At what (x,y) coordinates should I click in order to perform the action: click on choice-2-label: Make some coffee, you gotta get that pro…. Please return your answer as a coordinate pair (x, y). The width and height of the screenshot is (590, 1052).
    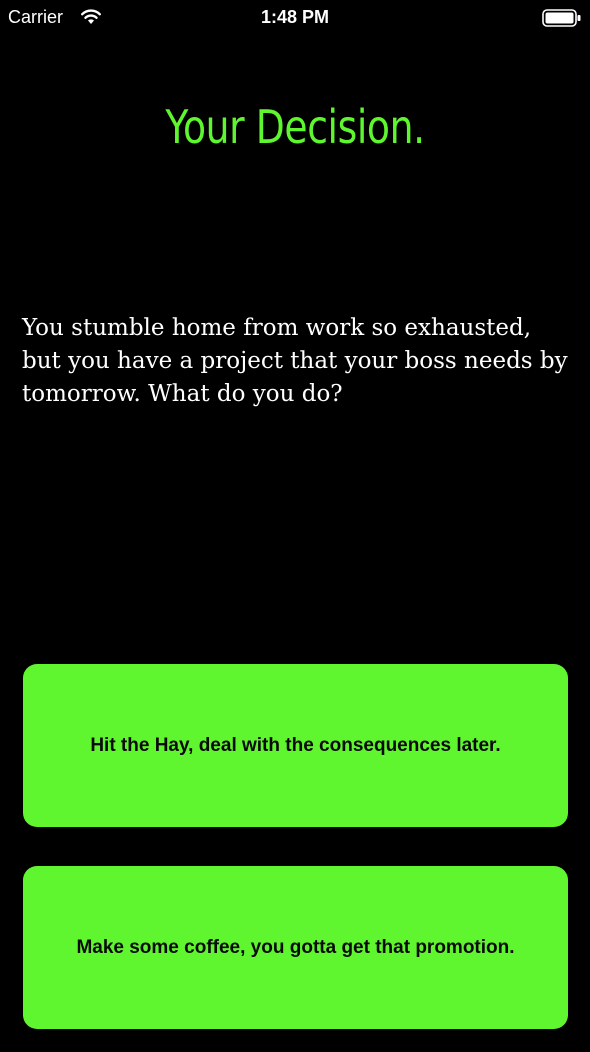
    Looking at the image, I should click on (295, 947).